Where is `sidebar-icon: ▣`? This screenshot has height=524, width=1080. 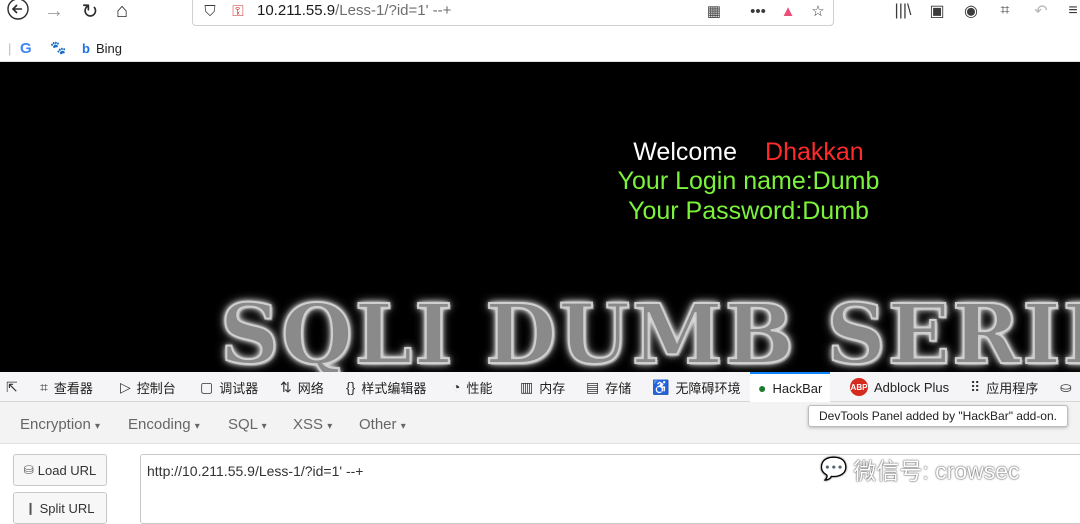 sidebar-icon: ▣ is located at coordinates (937, 11).